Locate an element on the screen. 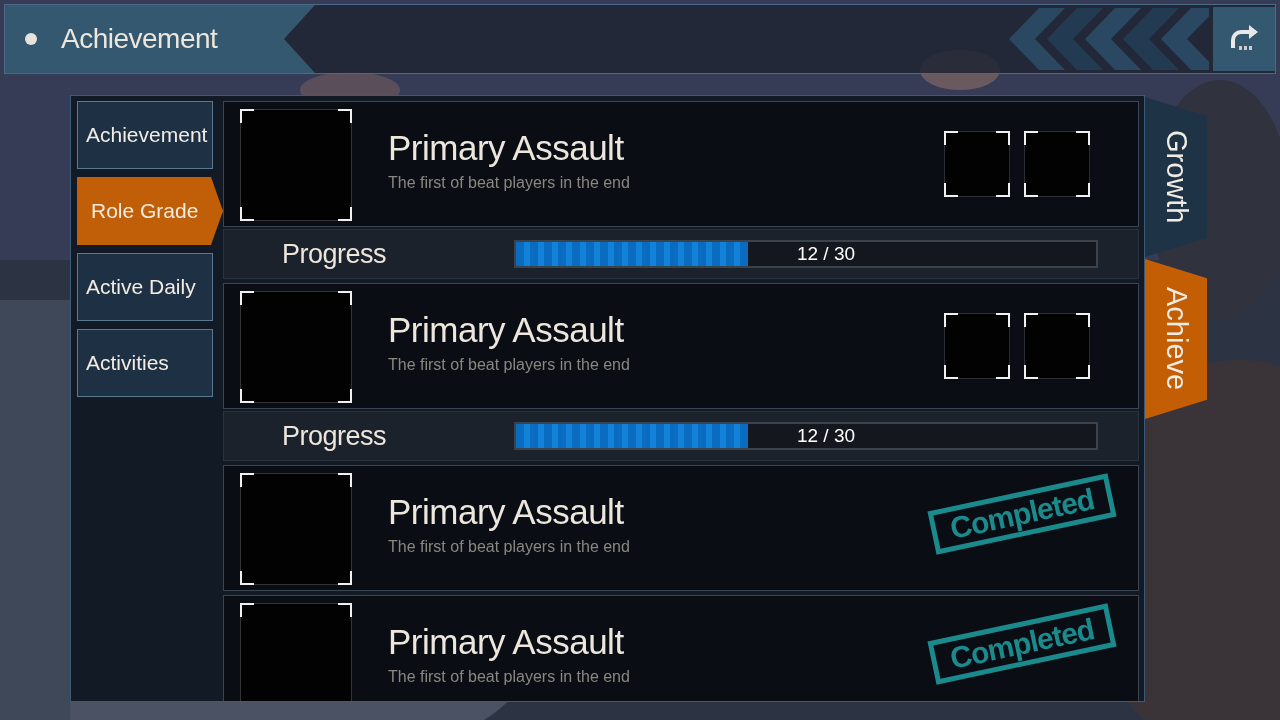  chevrons-icon is located at coordinates (1109, 39).